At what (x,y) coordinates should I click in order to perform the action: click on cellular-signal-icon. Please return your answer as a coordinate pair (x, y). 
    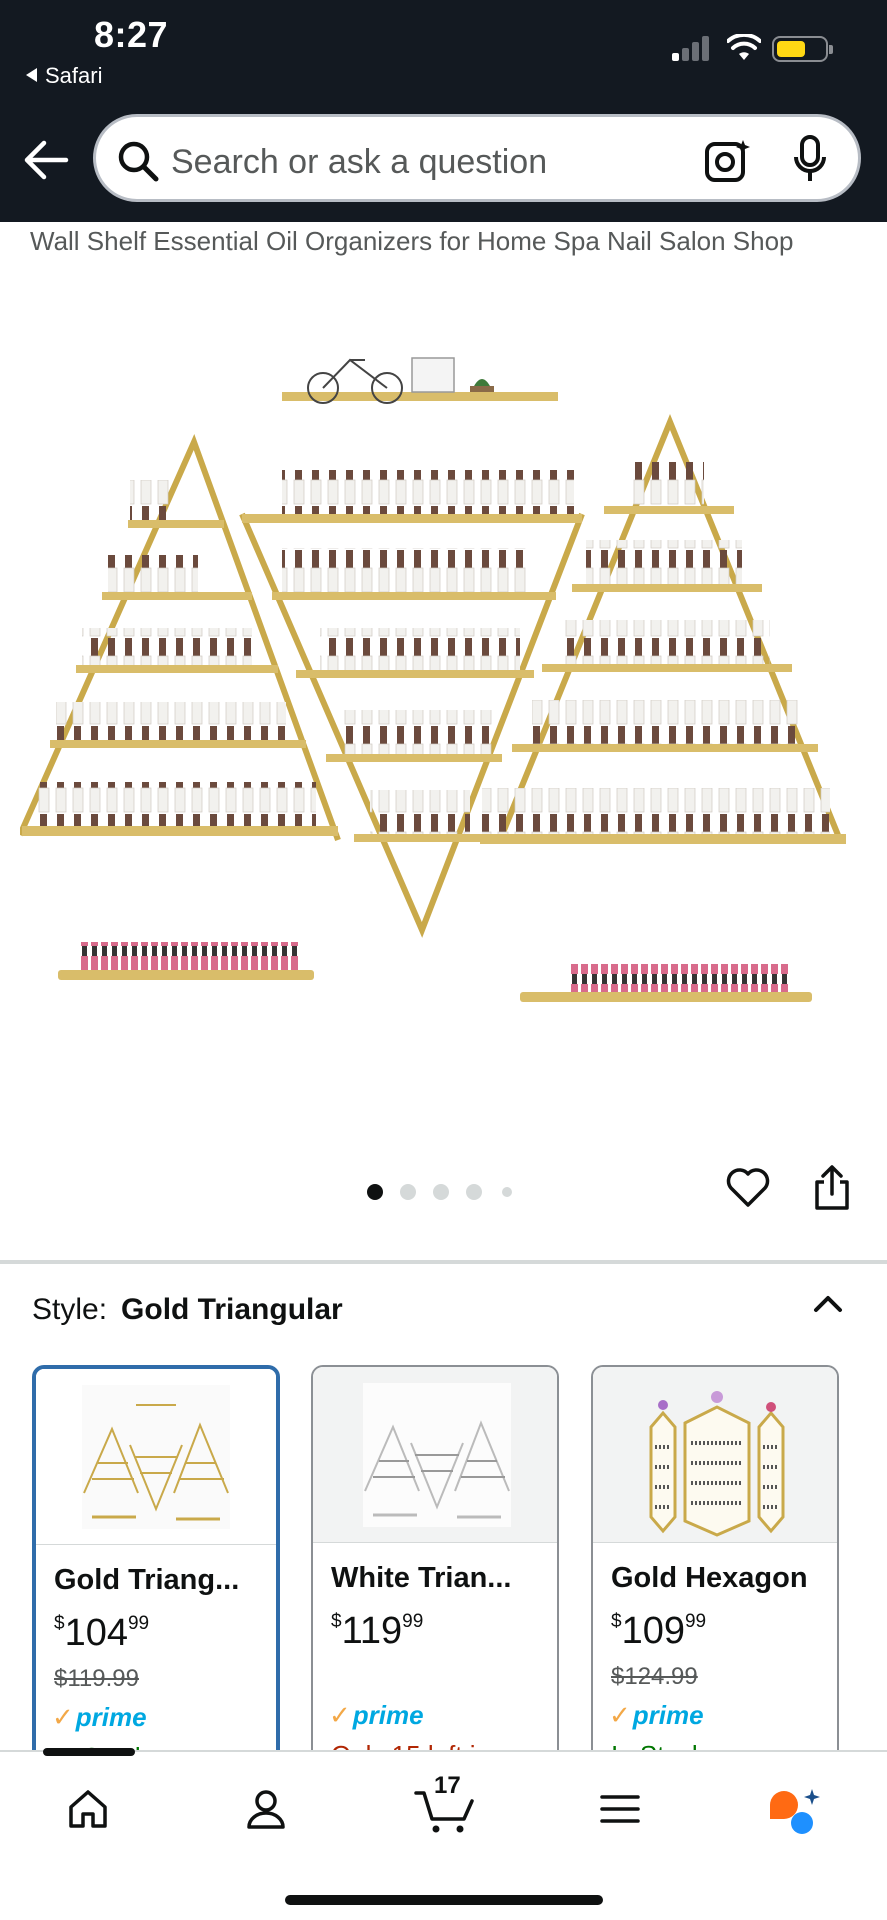
    Looking at the image, I should click on (693, 48).